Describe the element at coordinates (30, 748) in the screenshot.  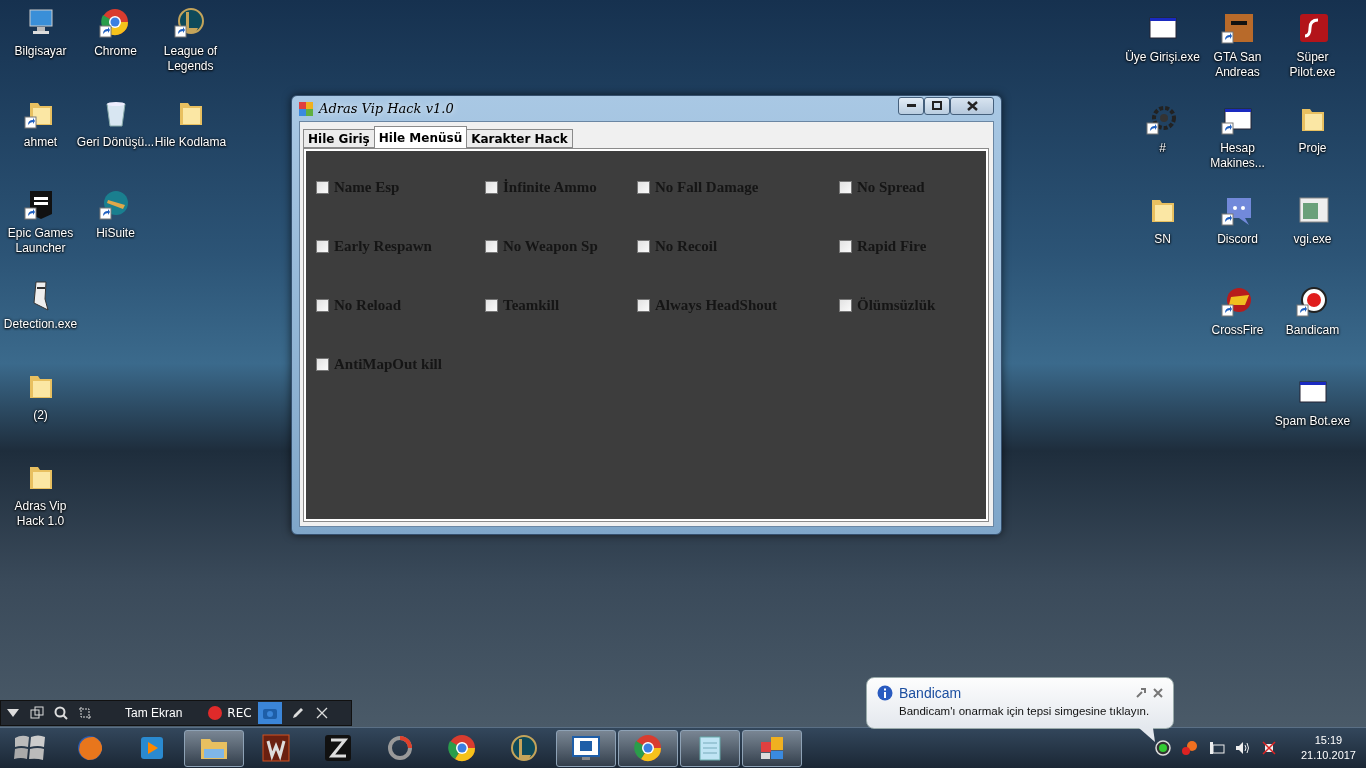
I see `windows-logo-icon` at that location.